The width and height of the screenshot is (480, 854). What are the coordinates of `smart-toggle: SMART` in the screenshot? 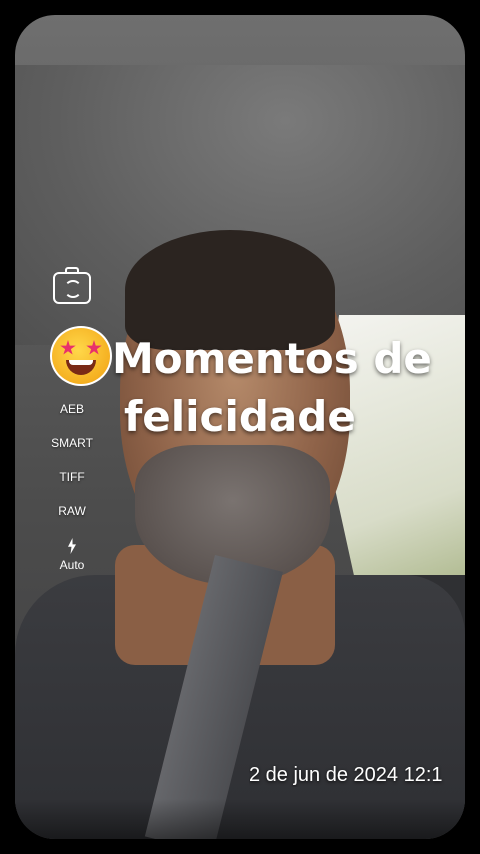 It's located at (72, 443).